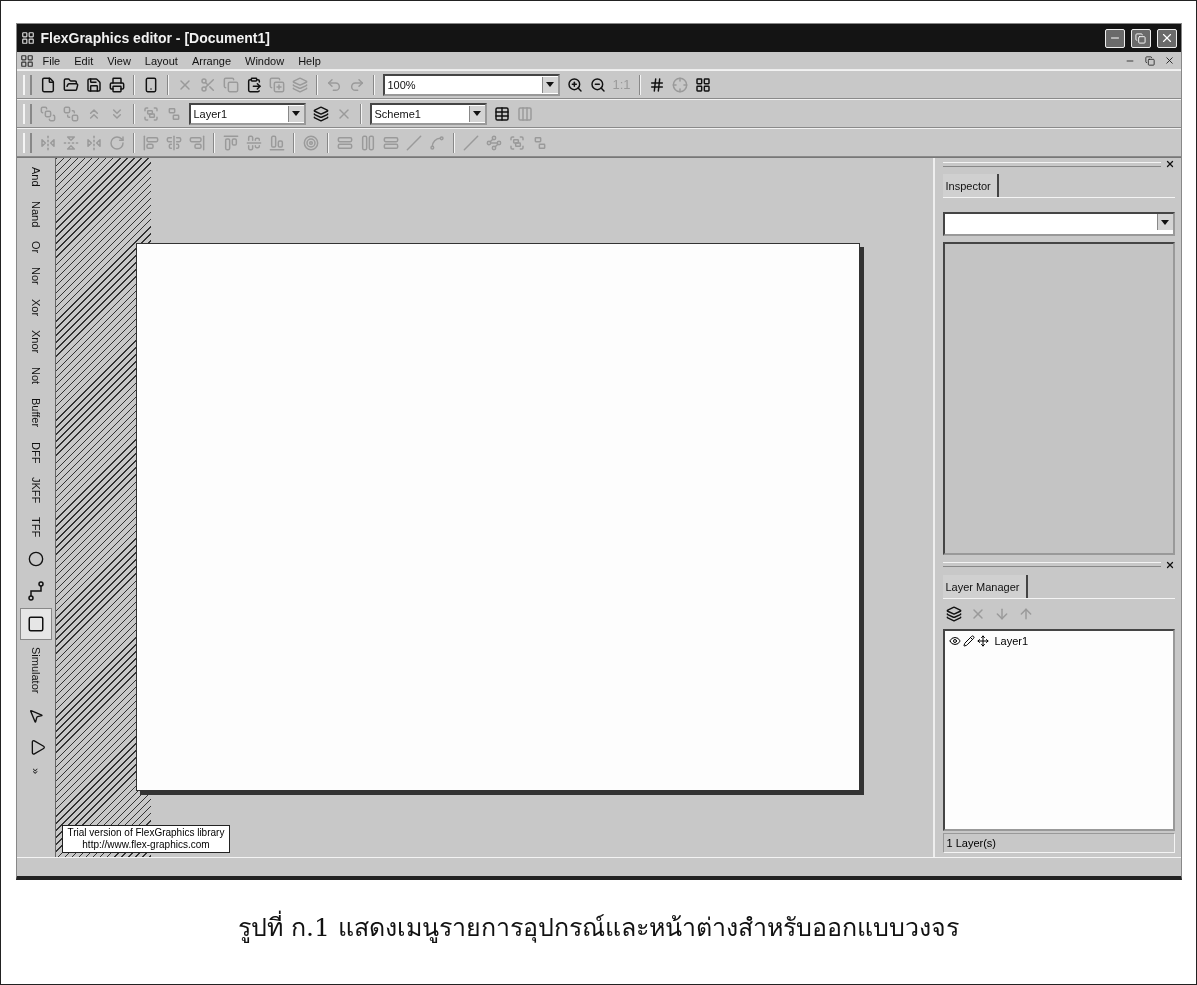 The height and width of the screenshot is (985, 1197). Describe the element at coordinates (35, 341) in the screenshot. I see `palette-tool: Xnor` at that location.